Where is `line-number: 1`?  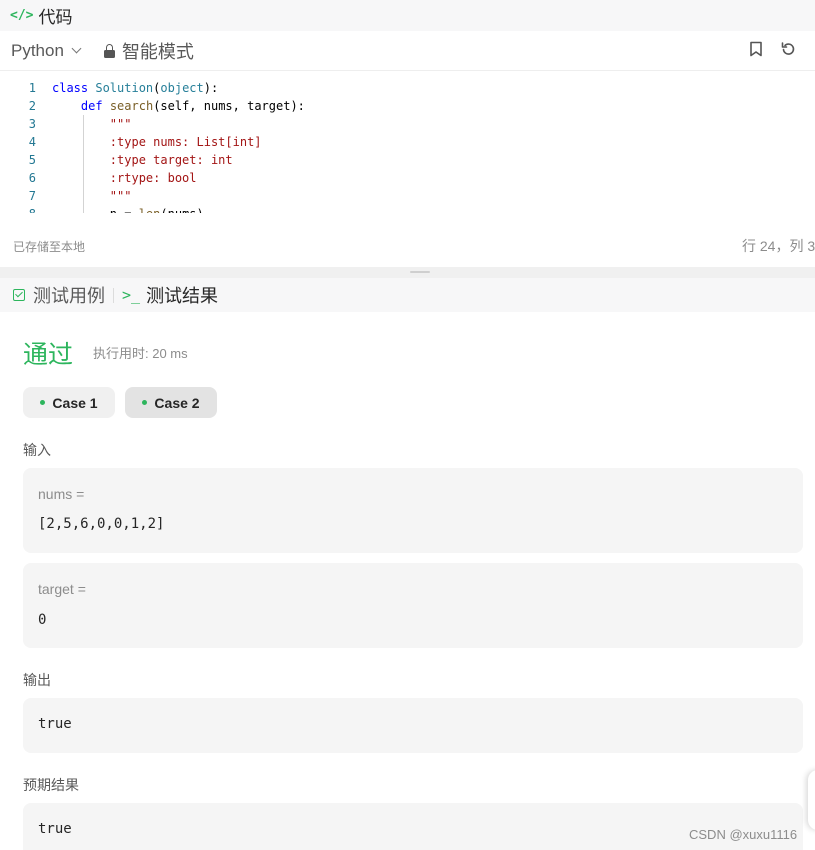 line-number: 1 is located at coordinates (32, 88).